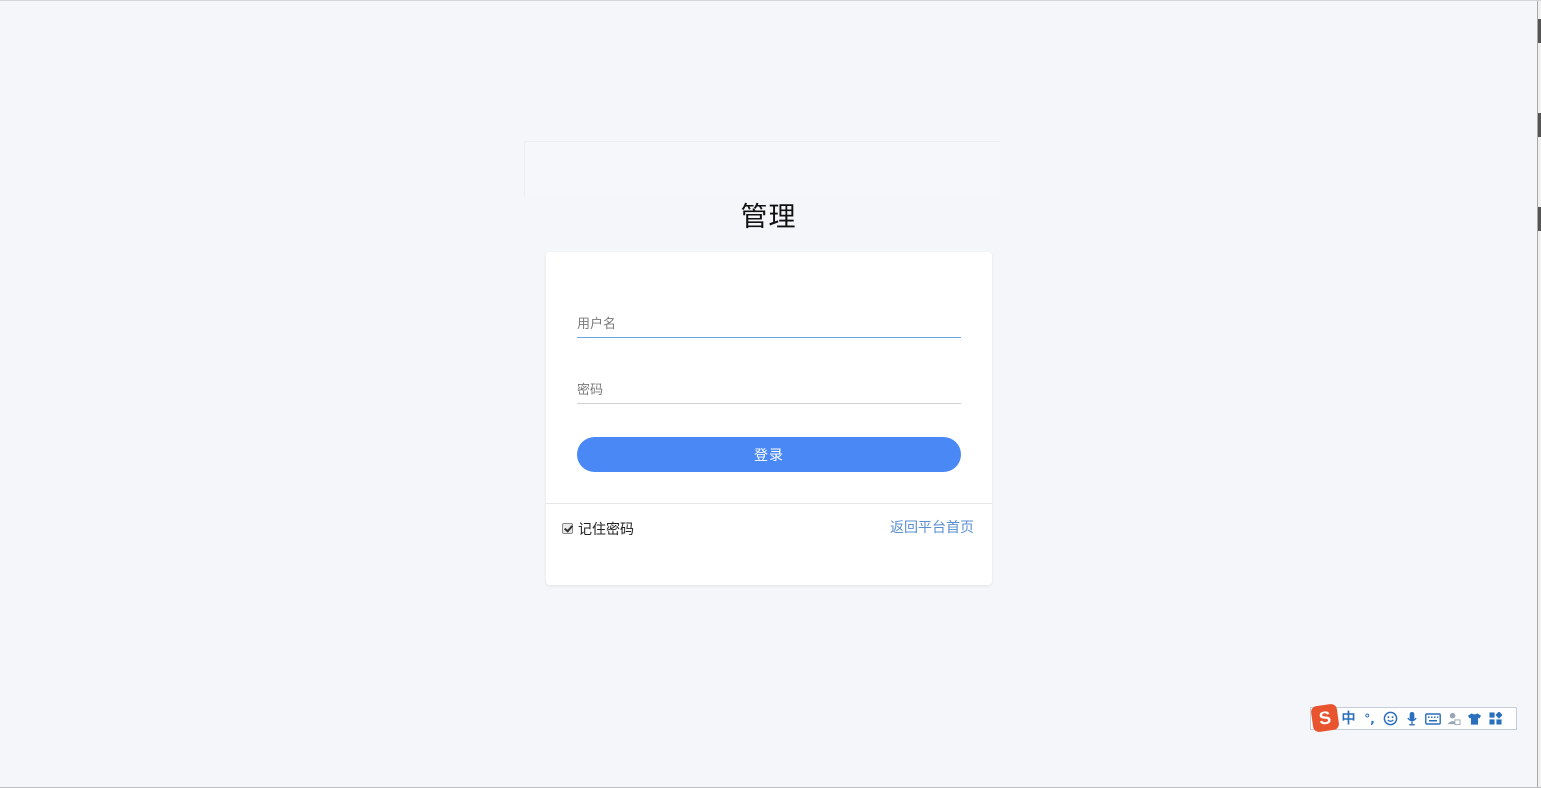 This screenshot has width=1541, height=788. Describe the element at coordinates (1432, 718) in the screenshot. I see `keyboard-icon` at that location.